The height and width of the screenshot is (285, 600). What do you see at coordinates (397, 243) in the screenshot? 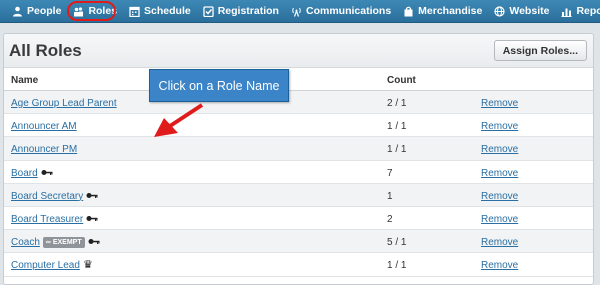
I see `role-count: 5 / 1` at bounding box center [397, 243].